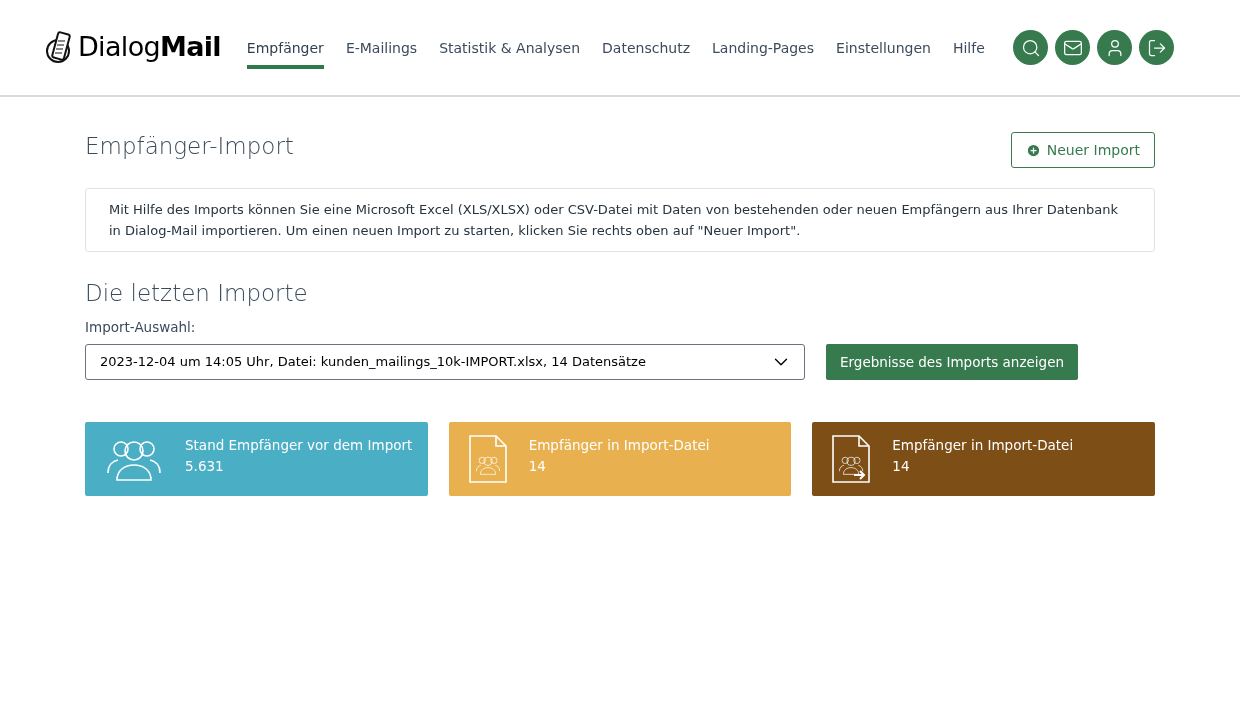 The image size is (1240, 720). I want to click on nav-link: Empfänger, so click(285, 47).